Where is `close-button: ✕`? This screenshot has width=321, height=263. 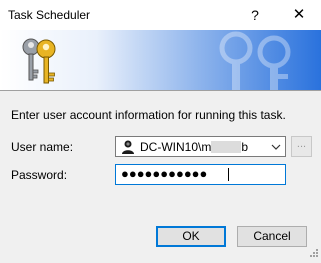
close-button: ✕ is located at coordinates (298, 15).